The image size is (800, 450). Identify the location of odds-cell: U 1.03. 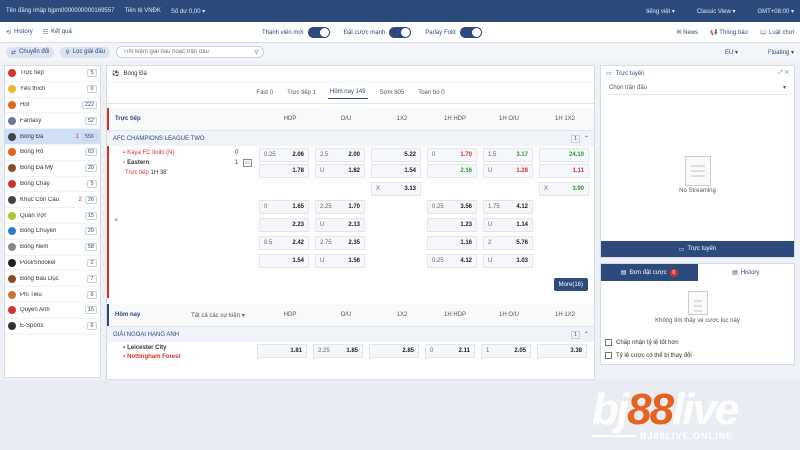
(508, 261).